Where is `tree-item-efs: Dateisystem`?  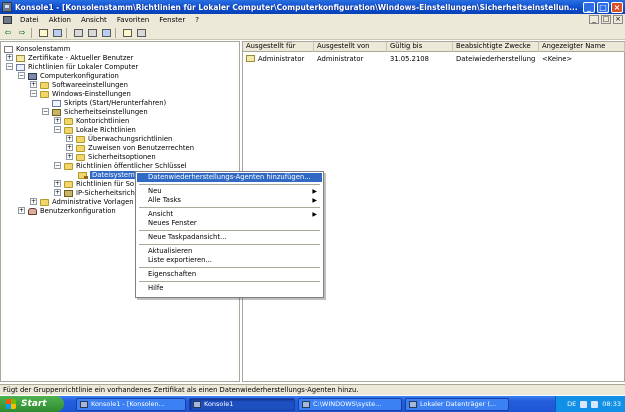 tree-item-efs: Dateisystem is located at coordinates (107, 175).